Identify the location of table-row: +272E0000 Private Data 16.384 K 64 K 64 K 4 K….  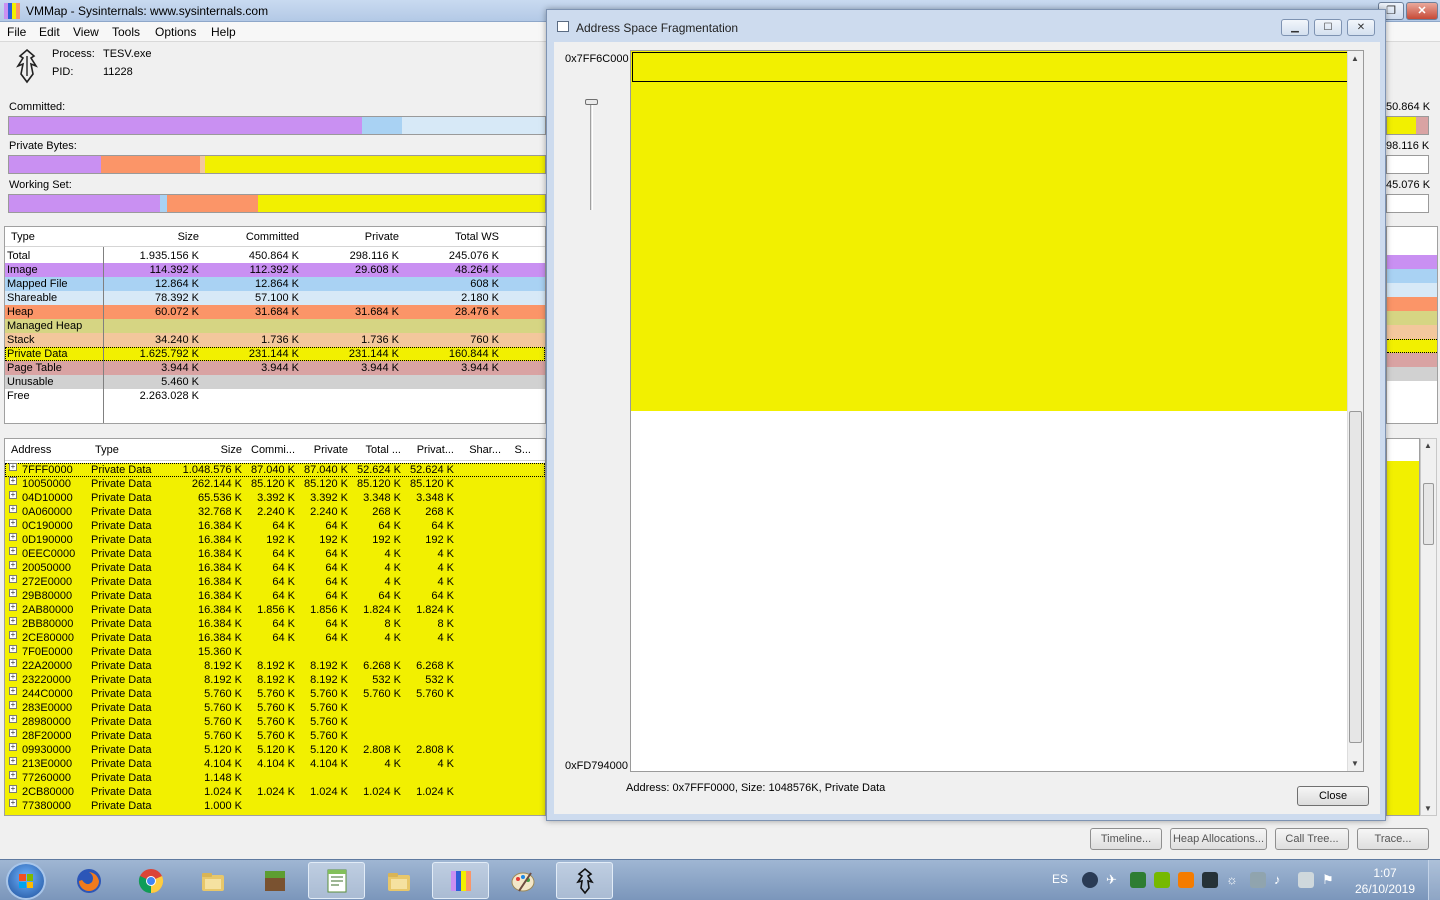
(275, 582).